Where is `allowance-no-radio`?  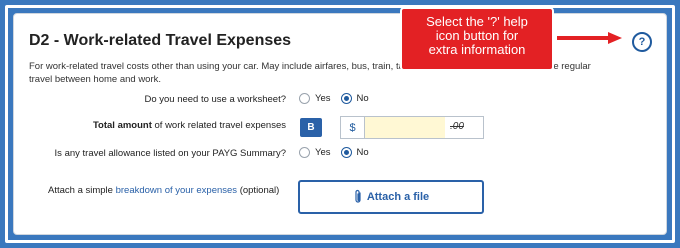 allowance-no-radio is located at coordinates (346, 152).